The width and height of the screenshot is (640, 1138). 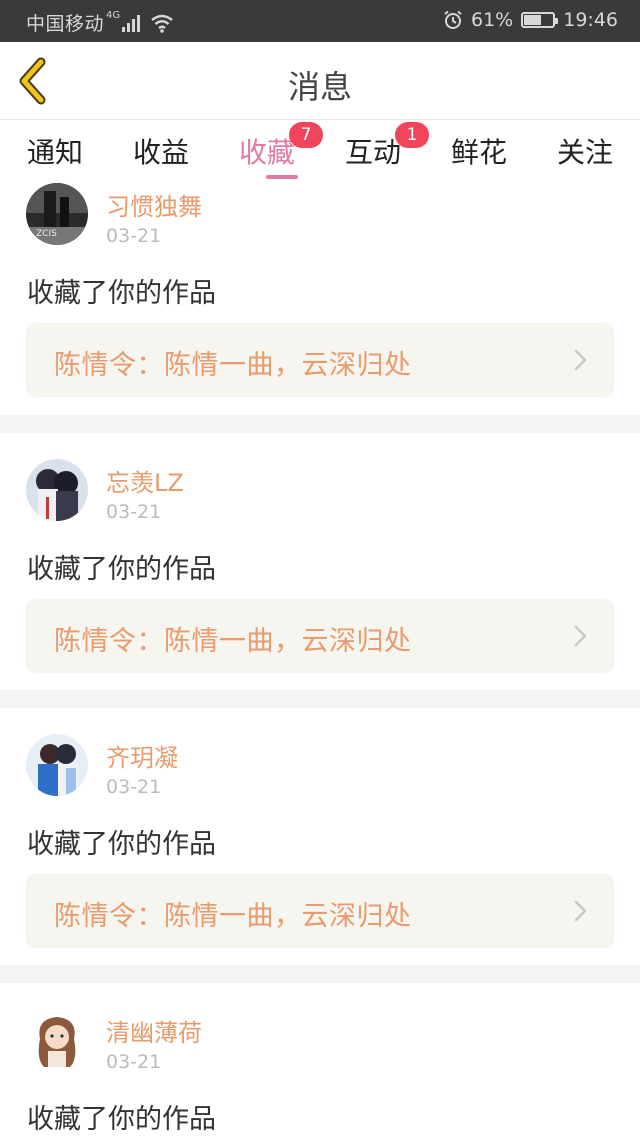 I want to click on username: 忘羡LZ, so click(x=145, y=483).